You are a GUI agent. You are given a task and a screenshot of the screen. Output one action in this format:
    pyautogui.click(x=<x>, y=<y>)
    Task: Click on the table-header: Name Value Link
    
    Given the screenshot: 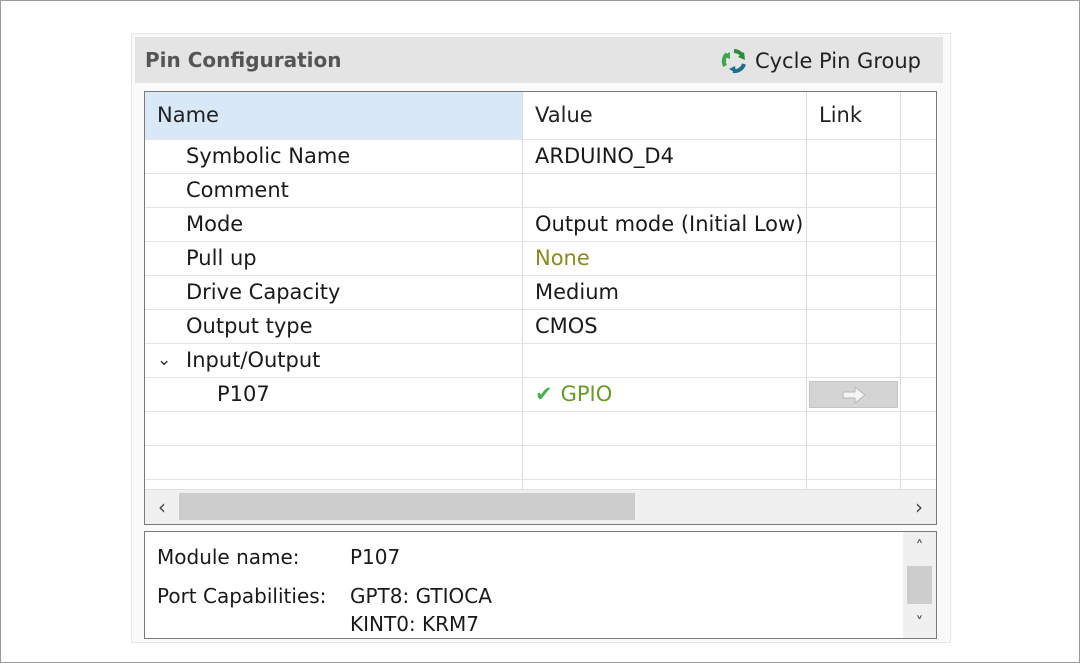 What is the action you would take?
    pyautogui.click(x=540, y=115)
    